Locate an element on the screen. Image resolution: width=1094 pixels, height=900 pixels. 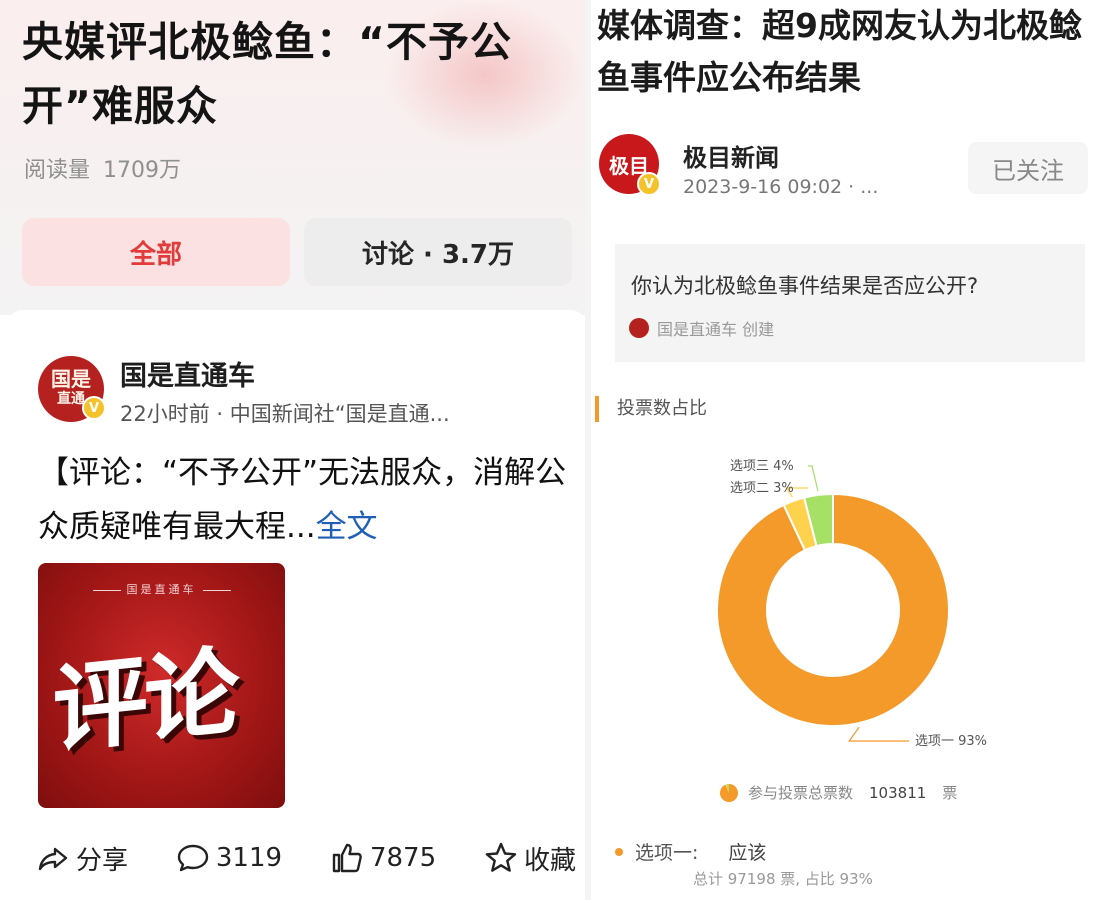
read-count: 阅读量 1709万 is located at coordinates (102, 168).